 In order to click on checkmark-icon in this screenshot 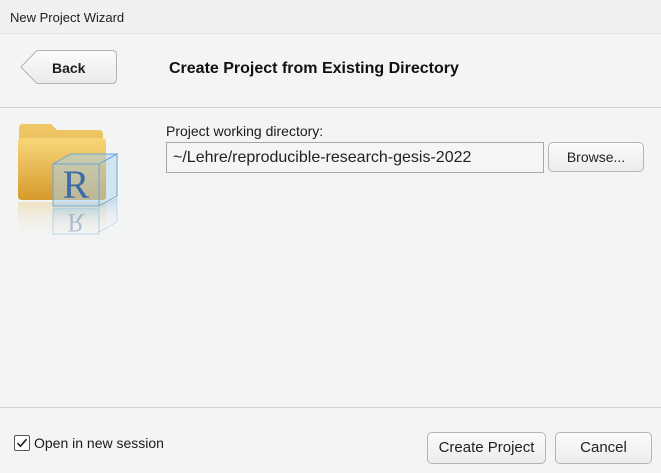, I will do `click(22, 443)`.